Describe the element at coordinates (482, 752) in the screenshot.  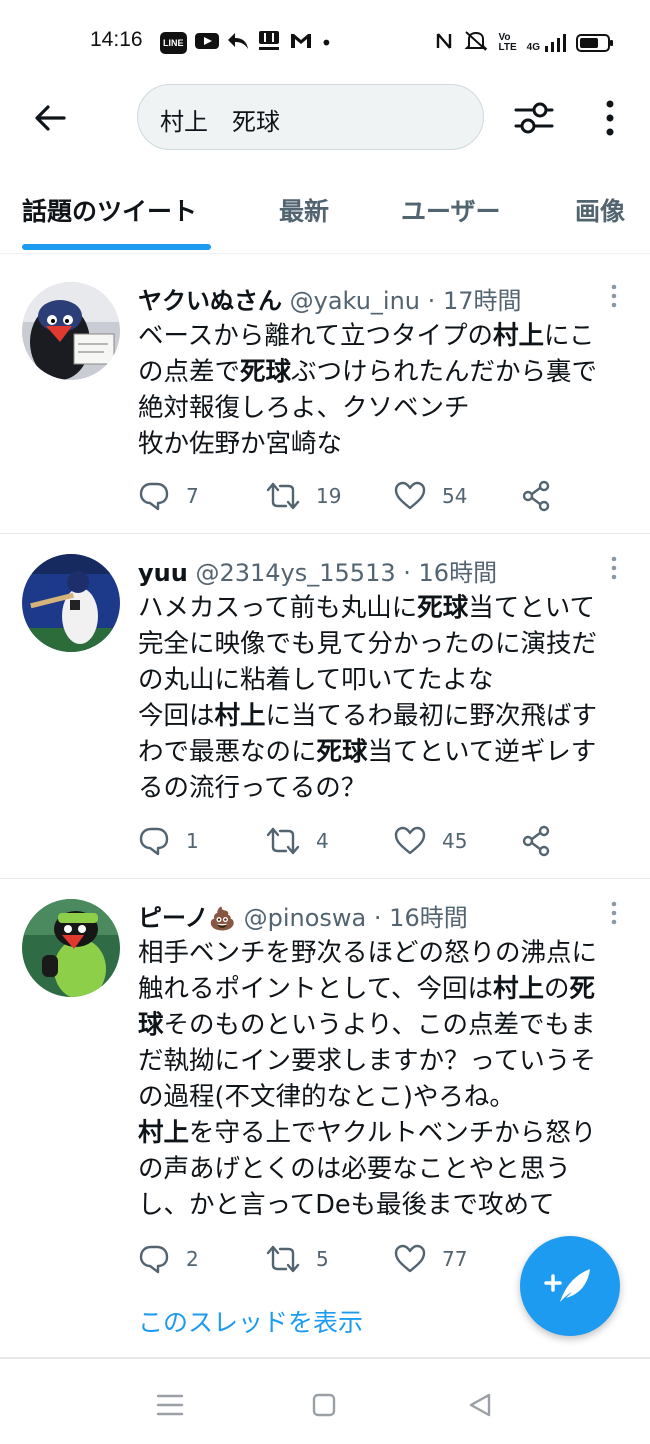
I see `tweet-text-segment: 当てといて逆ギレす` at that location.